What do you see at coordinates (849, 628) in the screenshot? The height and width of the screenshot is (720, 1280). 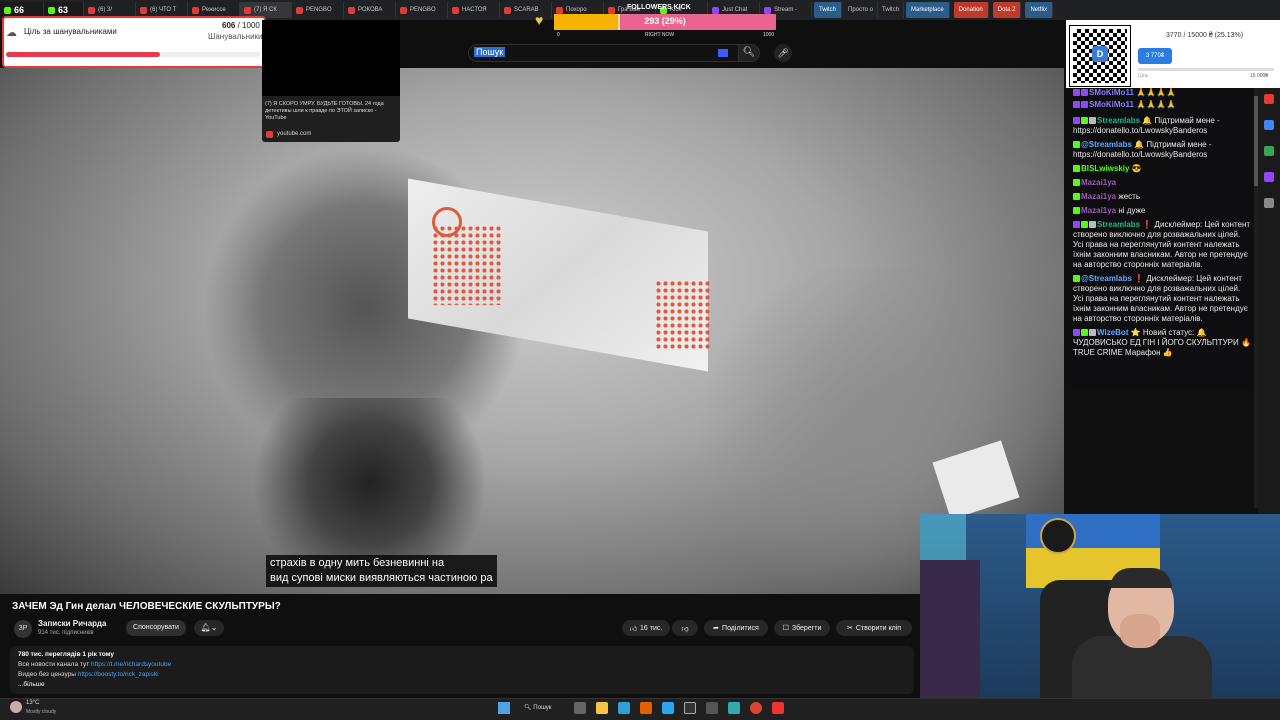 I see `scissors-icon: ✂` at bounding box center [849, 628].